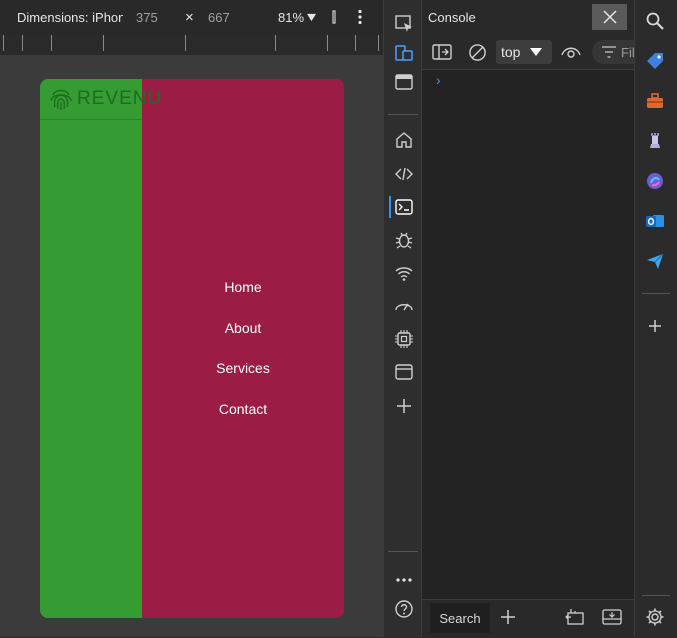 The height and width of the screenshot is (638, 677). I want to click on close-icon, so click(609, 17).